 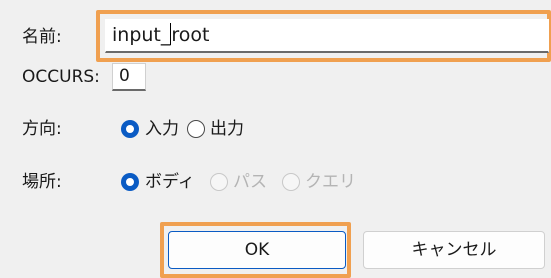 What do you see at coordinates (130, 182) in the screenshot?
I see `radio-body-icon` at bounding box center [130, 182].